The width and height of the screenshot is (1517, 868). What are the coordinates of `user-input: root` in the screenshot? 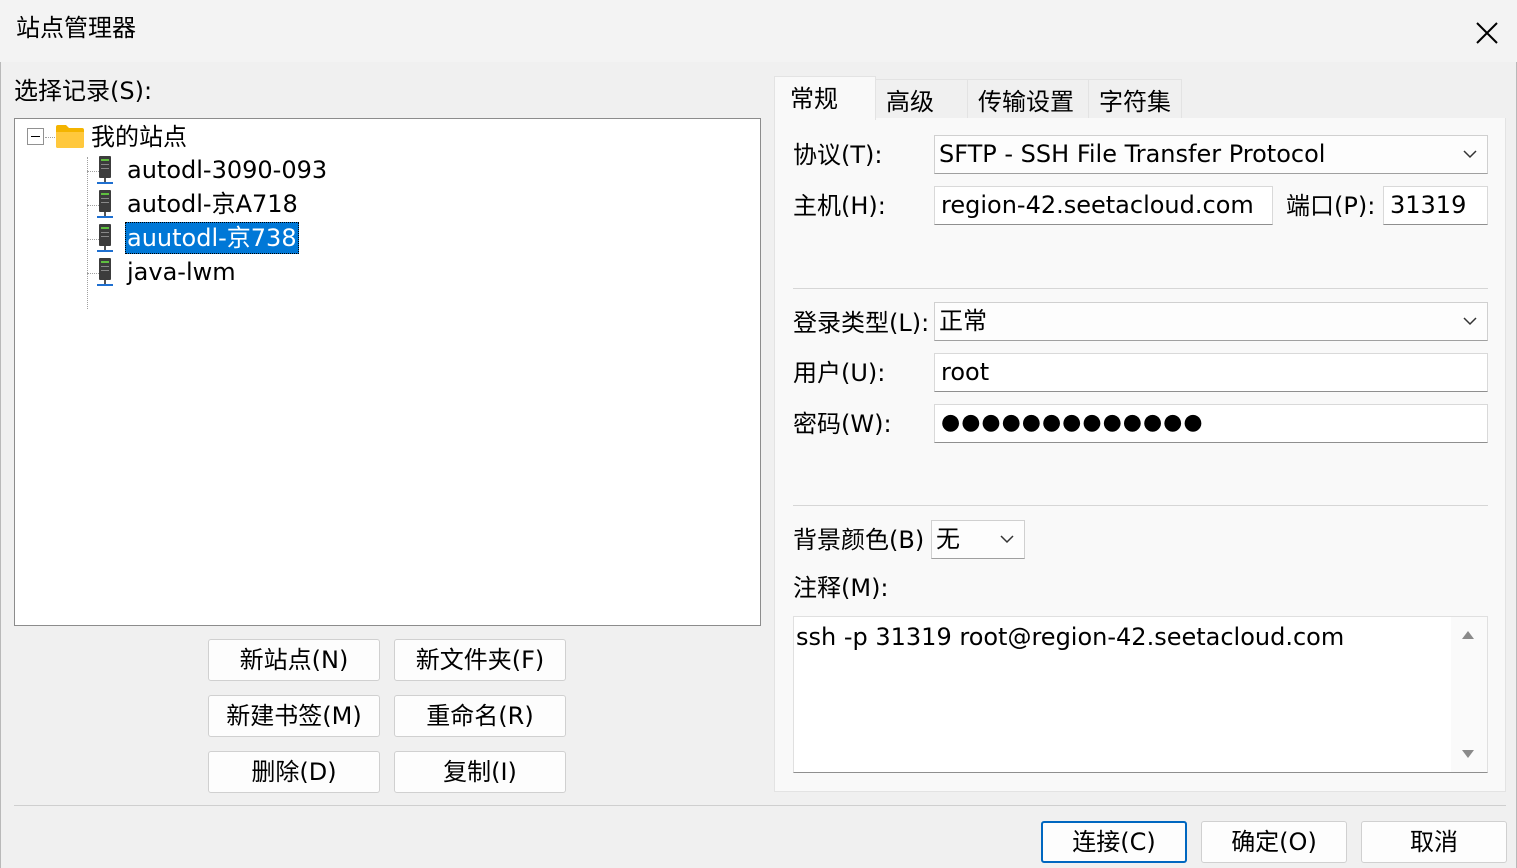 It's located at (1211, 372).